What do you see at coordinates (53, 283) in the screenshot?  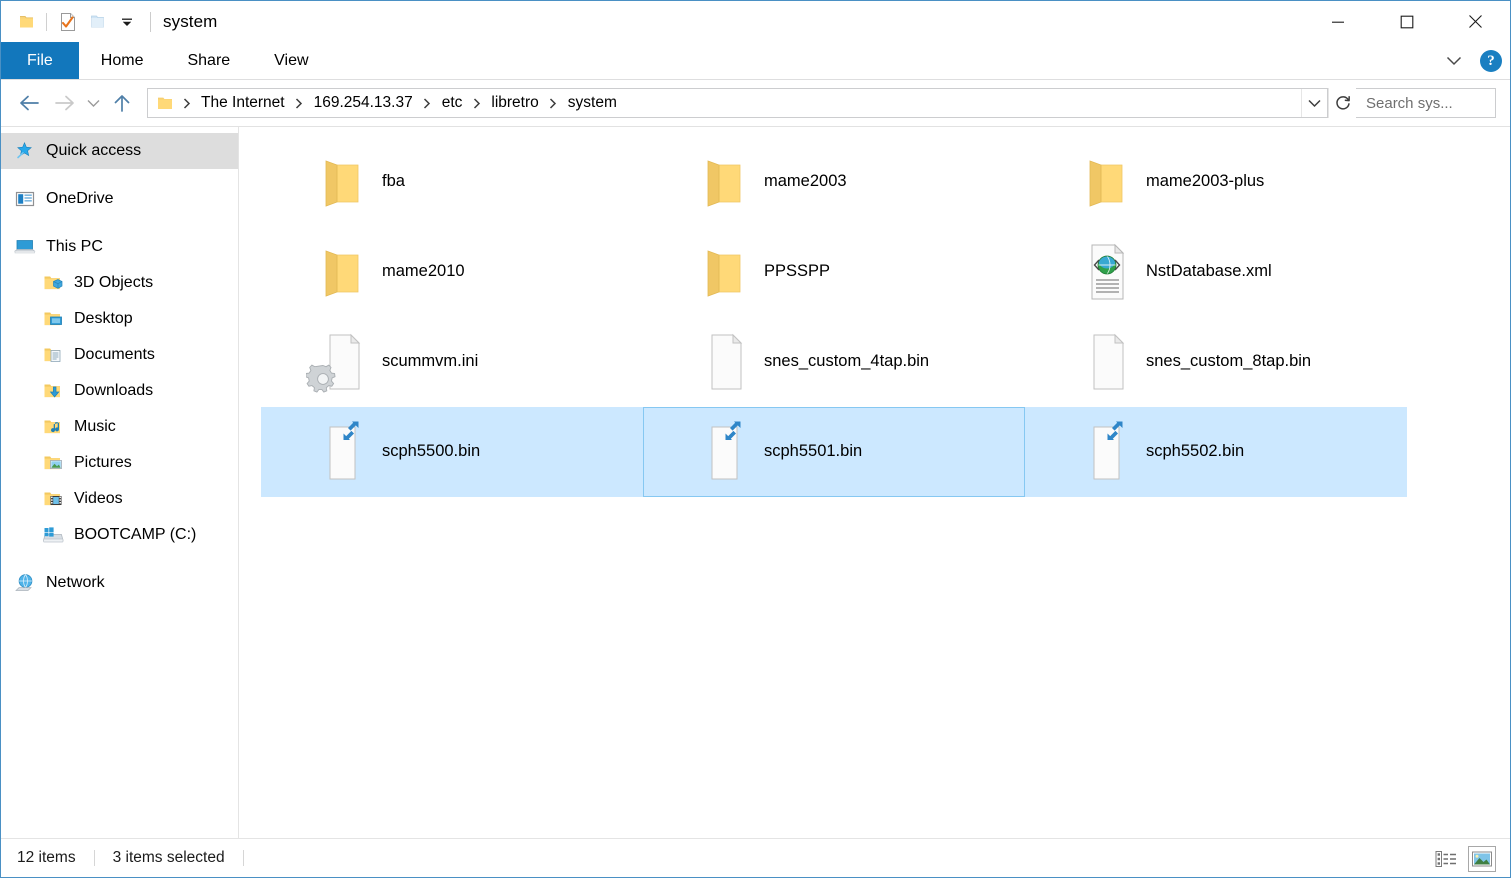 I see `folder-3d-icon` at bounding box center [53, 283].